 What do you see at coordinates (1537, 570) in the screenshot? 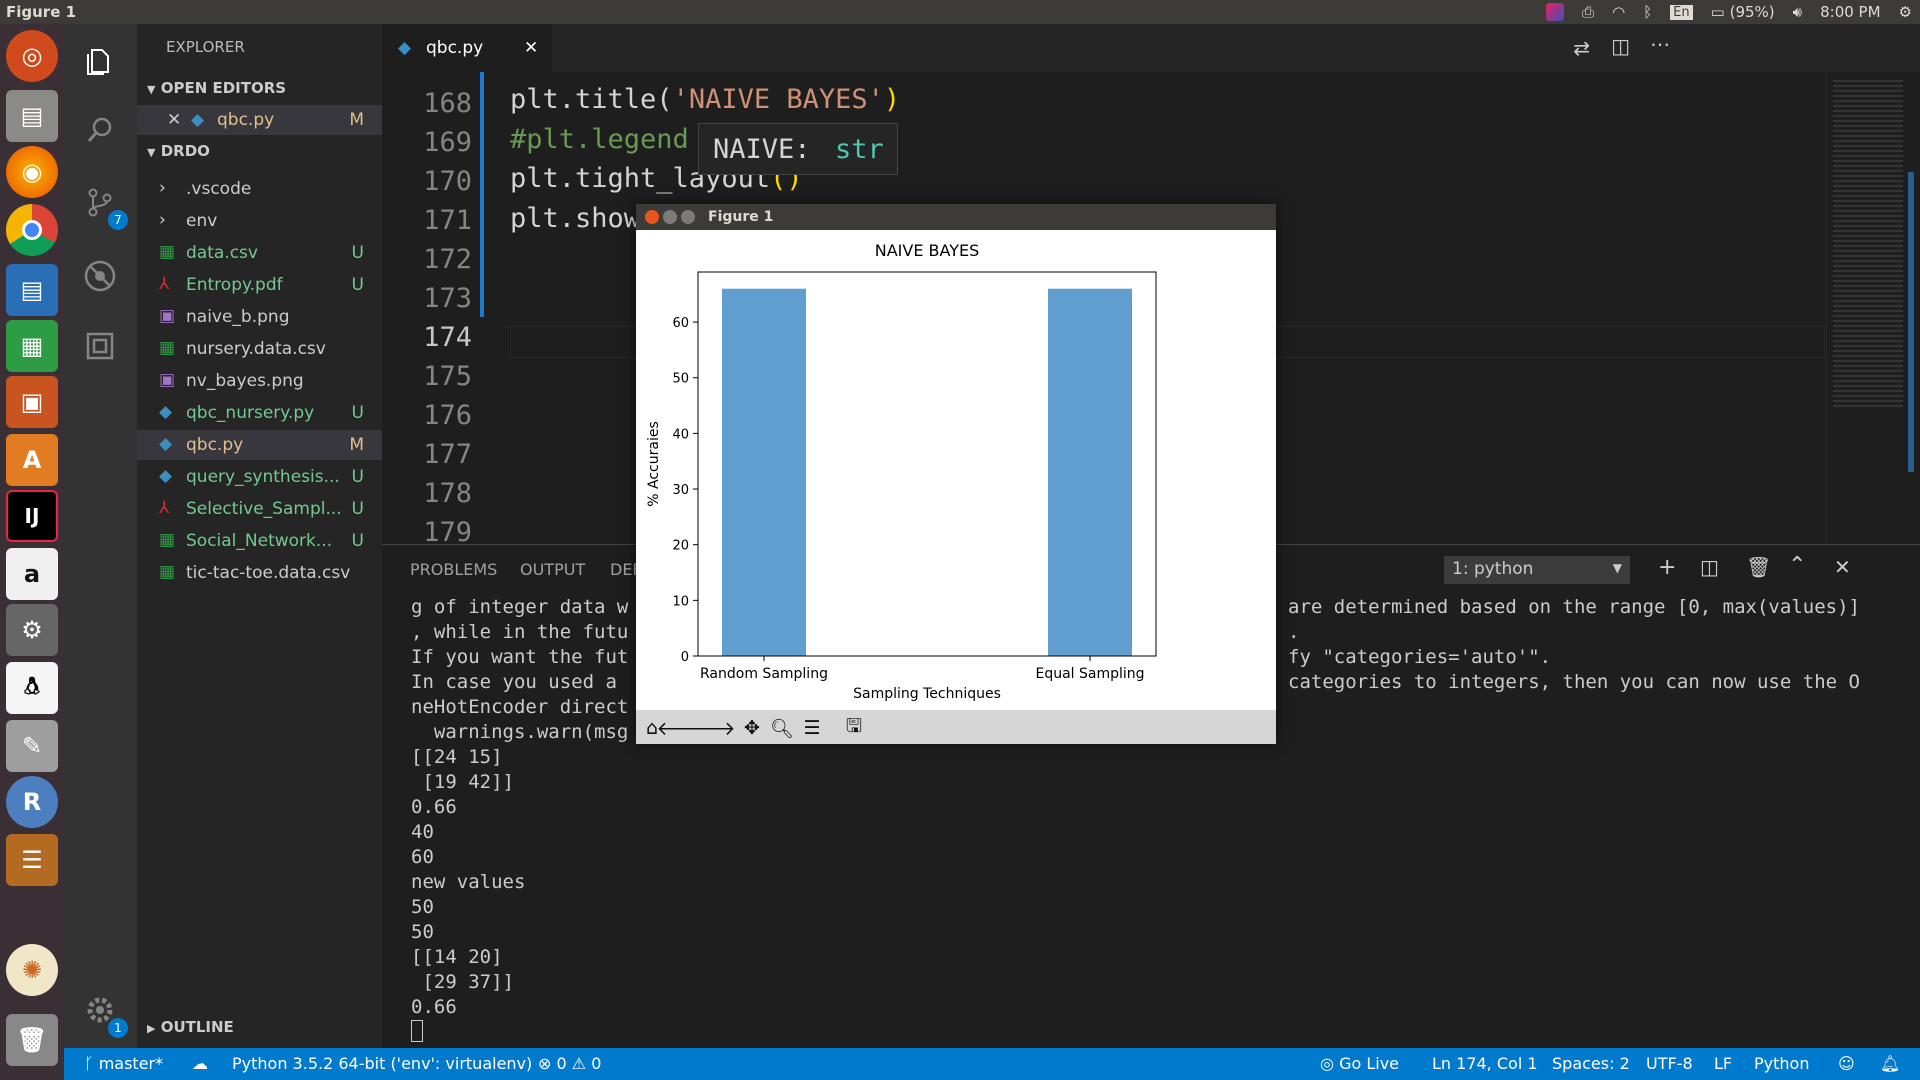
I see `terminal-select: 1: python ▼` at bounding box center [1537, 570].